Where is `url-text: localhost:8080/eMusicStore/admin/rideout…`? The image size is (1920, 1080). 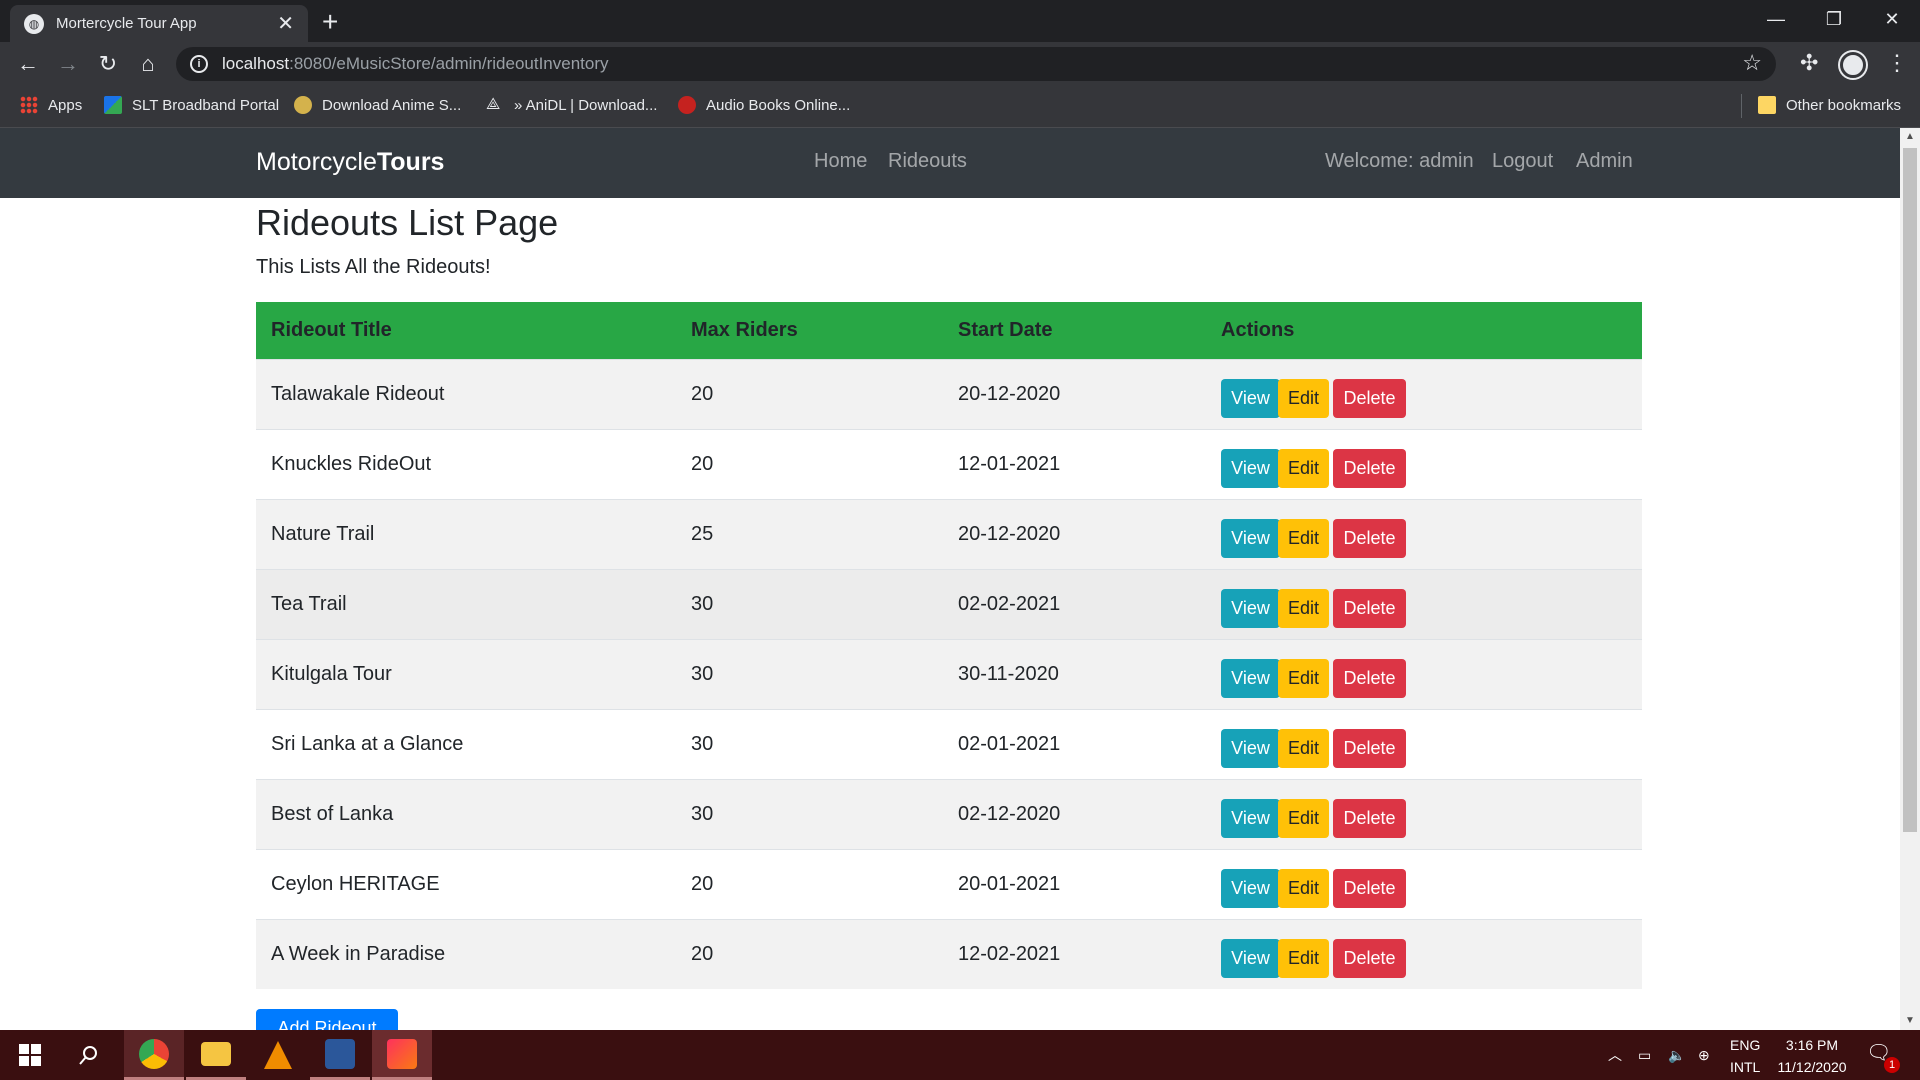 url-text: localhost:8080/eMusicStore/admin/rideout… is located at coordinates (415, 64).